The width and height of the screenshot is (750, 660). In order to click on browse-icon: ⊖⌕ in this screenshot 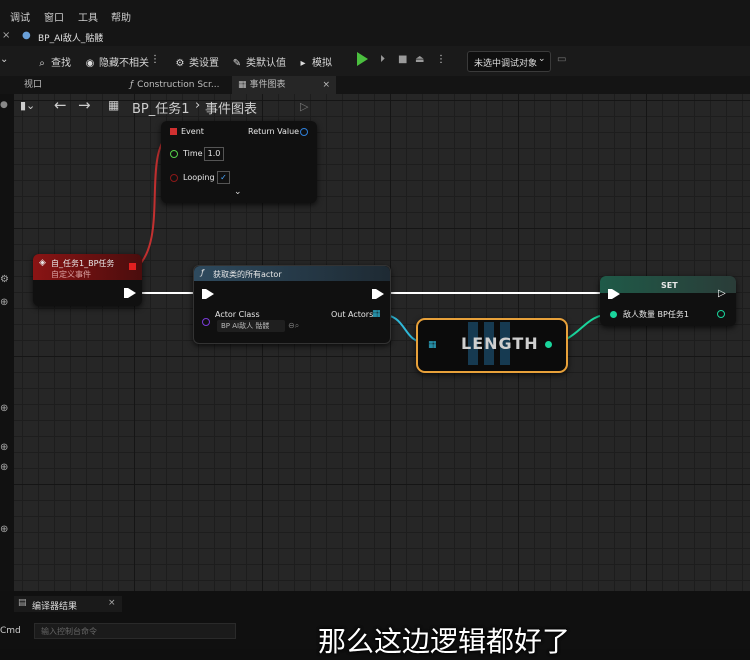, I will do `click(293, 326)`.